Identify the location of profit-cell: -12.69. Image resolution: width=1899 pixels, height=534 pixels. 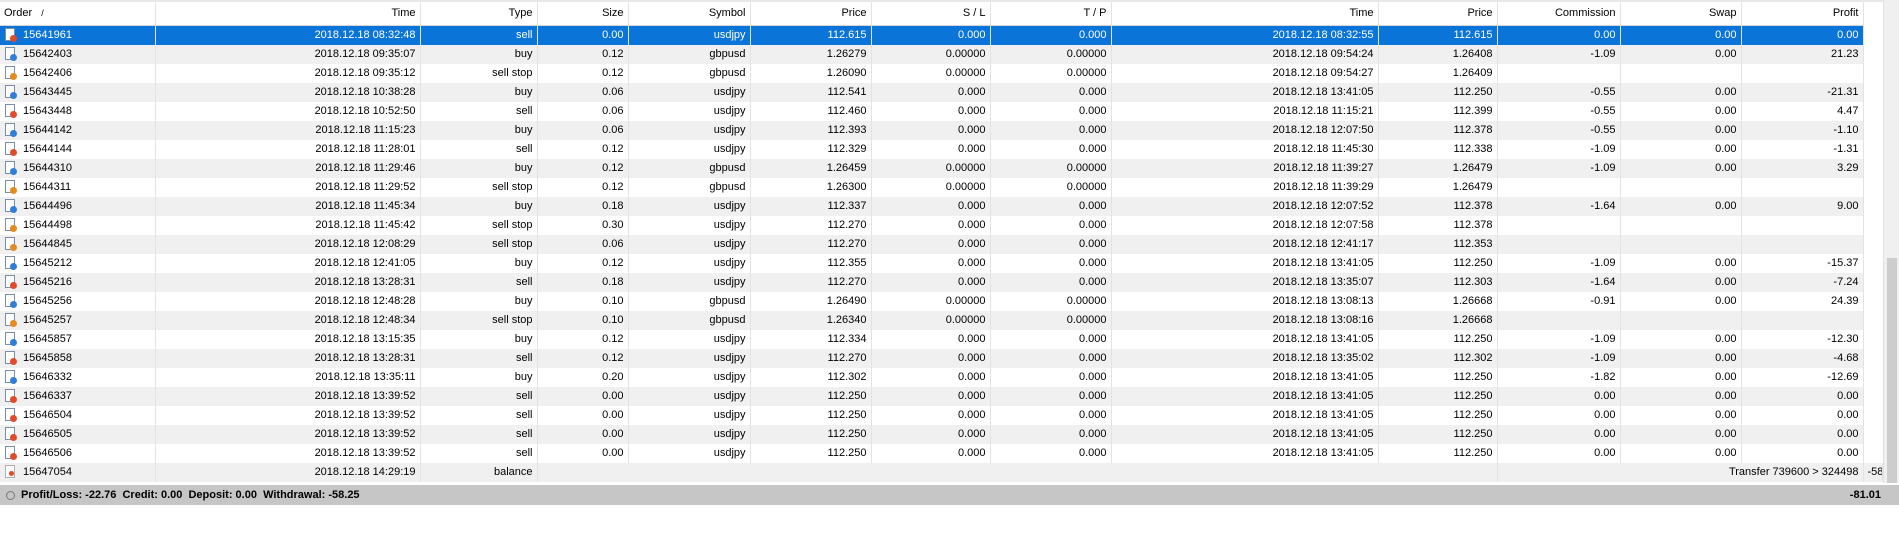
(1802, 377).